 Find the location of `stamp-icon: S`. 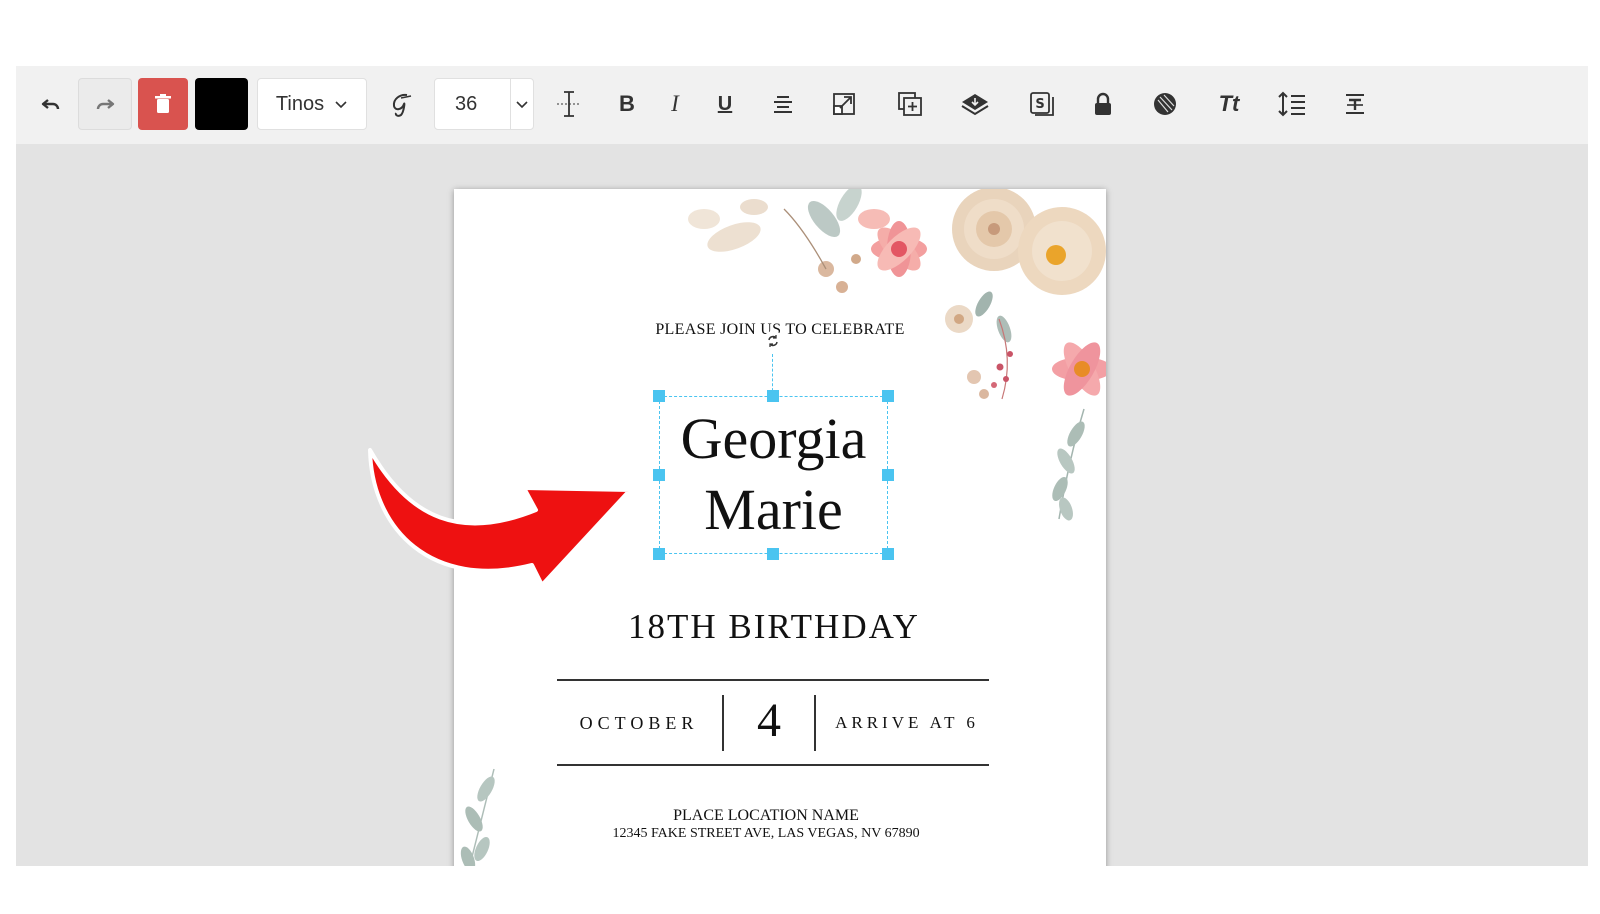

stamp-icon: S is located at coordinates (1042, 104).